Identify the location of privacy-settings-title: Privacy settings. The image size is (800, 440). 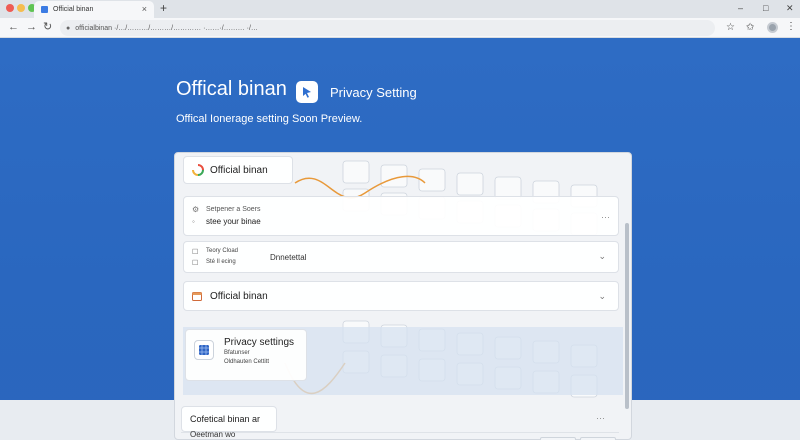
(259, 342).